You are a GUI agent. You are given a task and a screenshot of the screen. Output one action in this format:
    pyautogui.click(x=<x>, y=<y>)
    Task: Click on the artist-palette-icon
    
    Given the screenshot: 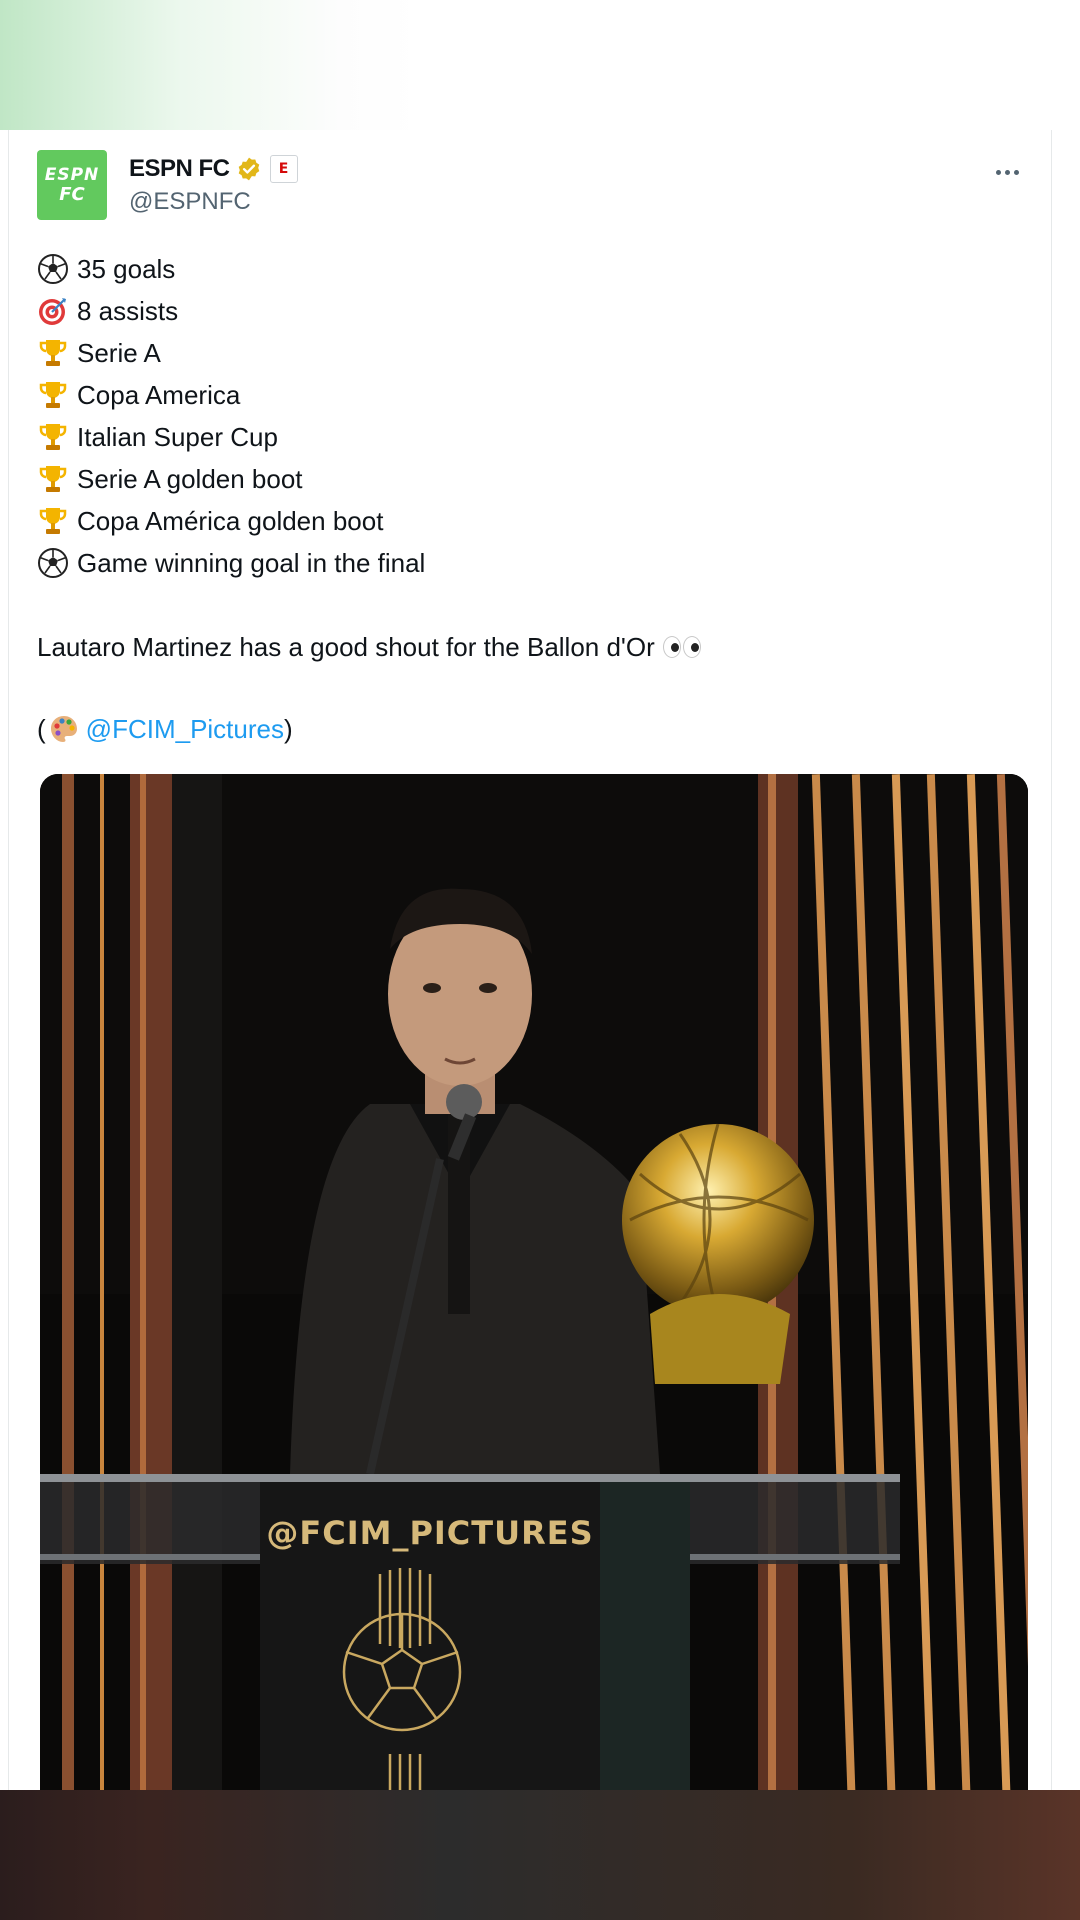 What is the action you would take?
    pyautogui.click(x=63, y=729)
    